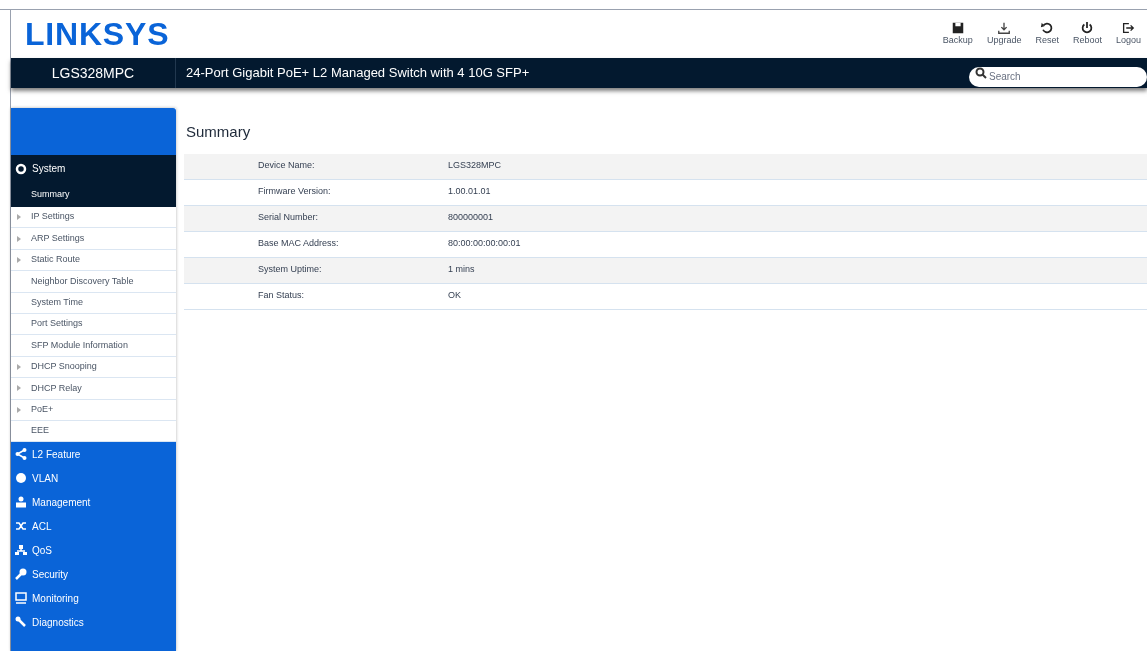  What do you see at coordinates (93, 574) in the screenshot?
I see `sidebar-category: Security` at bounding box center [93, 574].